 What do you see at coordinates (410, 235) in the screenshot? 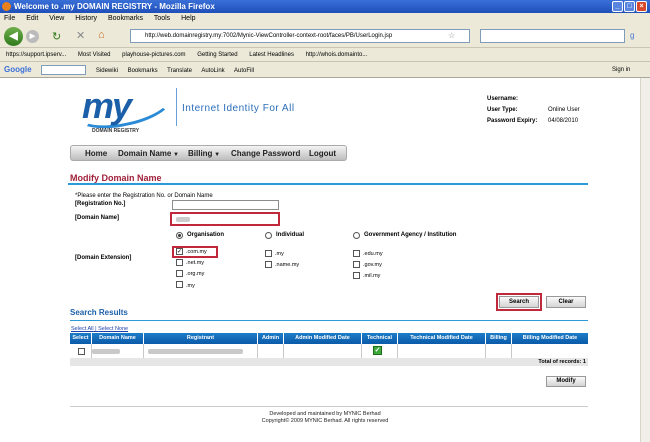
I see `radio-government-label: Government Agency / Institution` at bounding box center [410, 235].